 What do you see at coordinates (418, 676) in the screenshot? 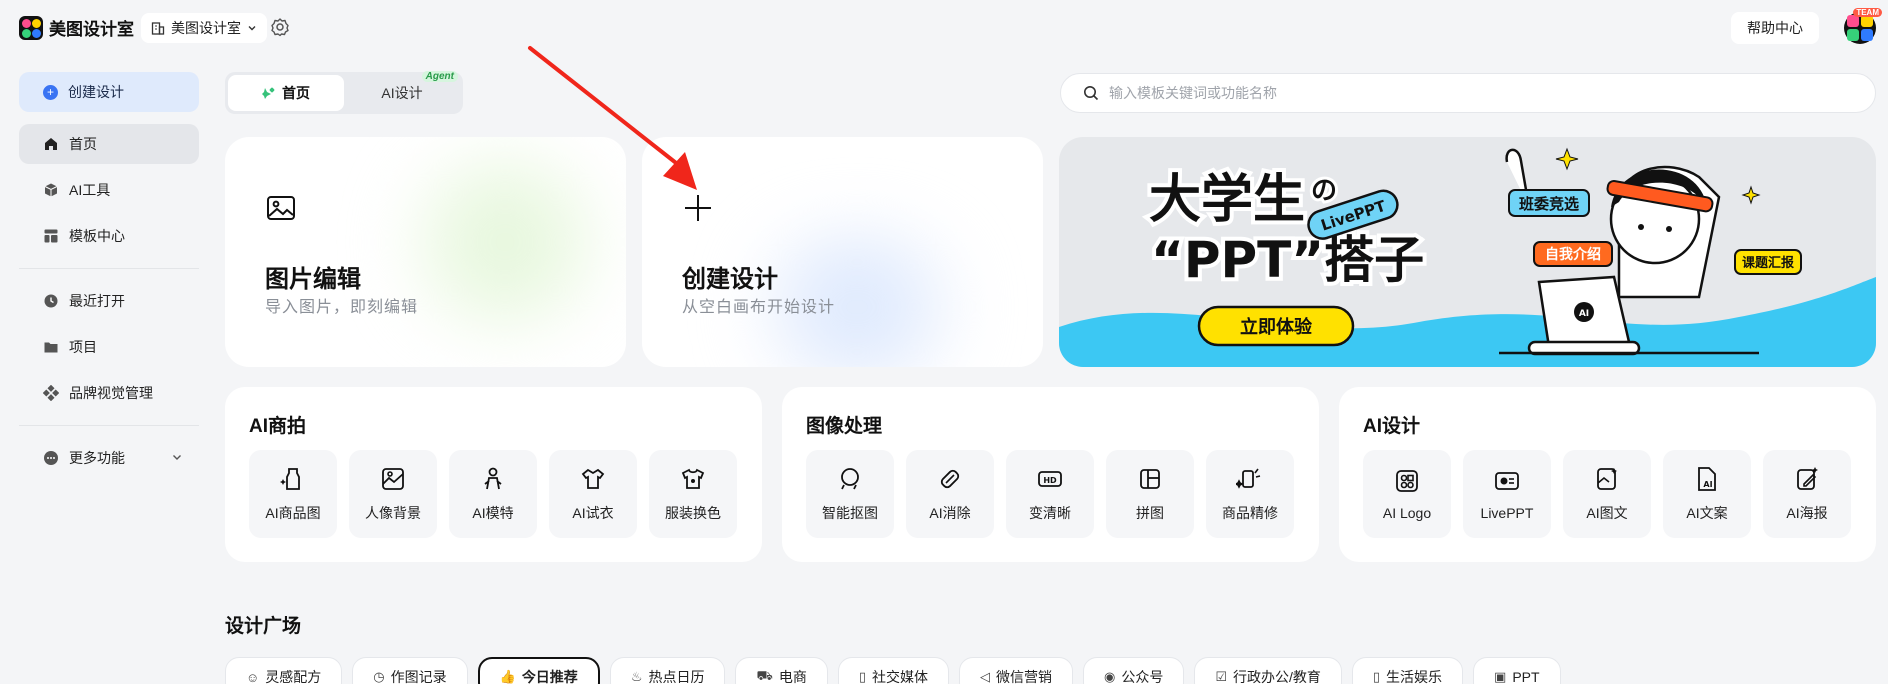
I see `chip-label: 作图记录` at bounding box center [418, 676].